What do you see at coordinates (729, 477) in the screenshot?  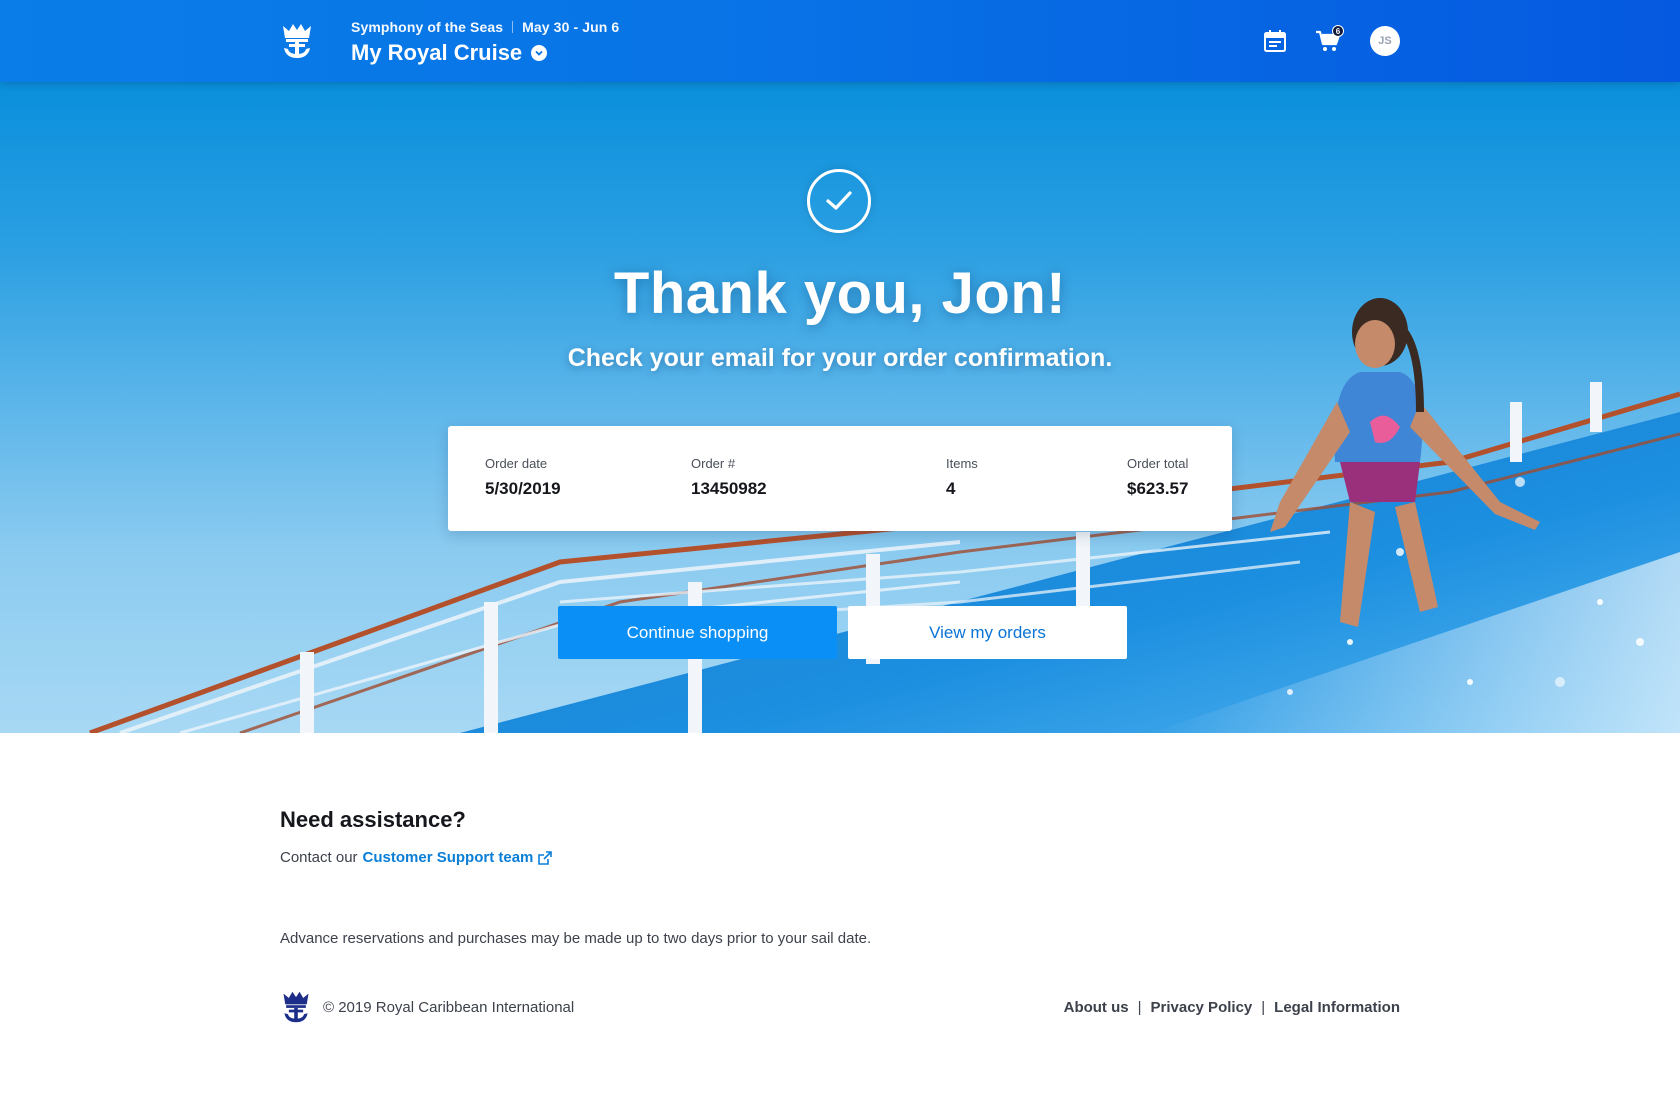 I see `order-number: Order # 13450982` at bounding box center [729, 477].